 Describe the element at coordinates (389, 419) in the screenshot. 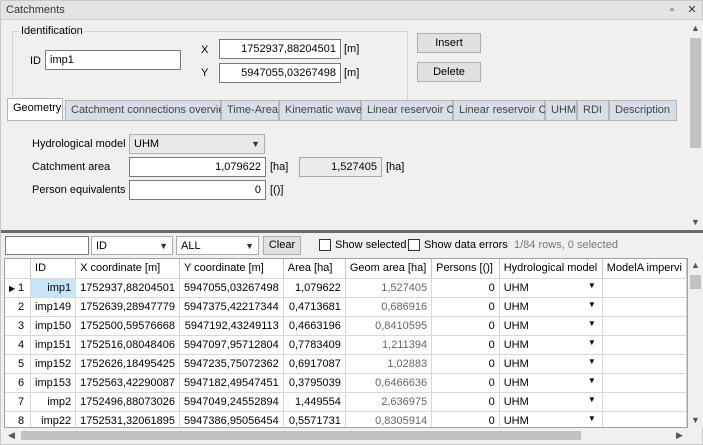

I see `cell-geom-area: 0,8305914` at that location.